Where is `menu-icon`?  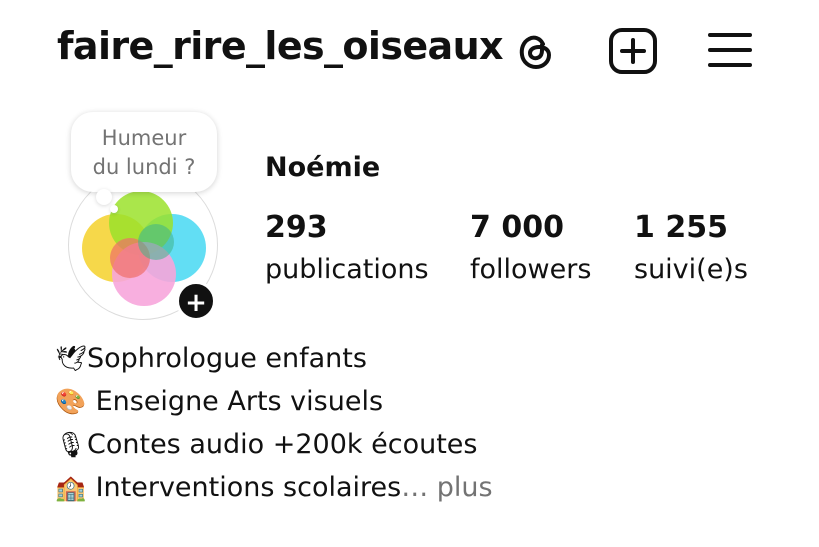 menu-icon is located at coordinates (730, 50).